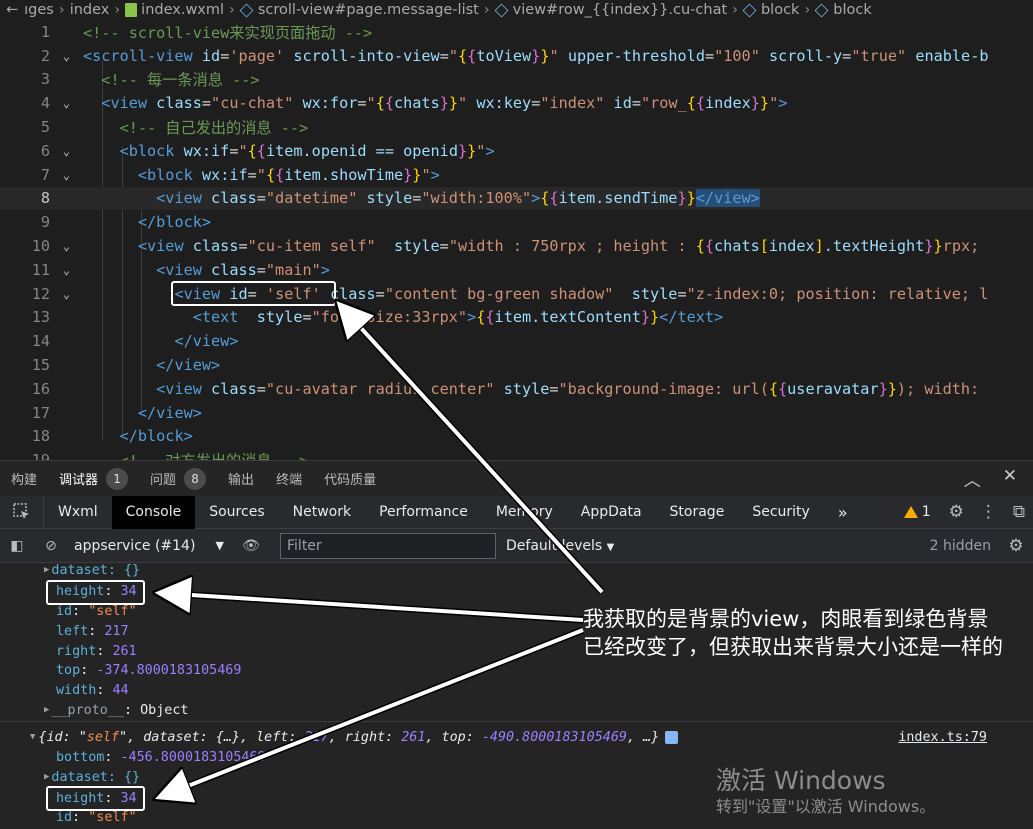 The height and width of the screenshot is (829, 1033). I want to click on inspect-element-icon, so click(22, 512).